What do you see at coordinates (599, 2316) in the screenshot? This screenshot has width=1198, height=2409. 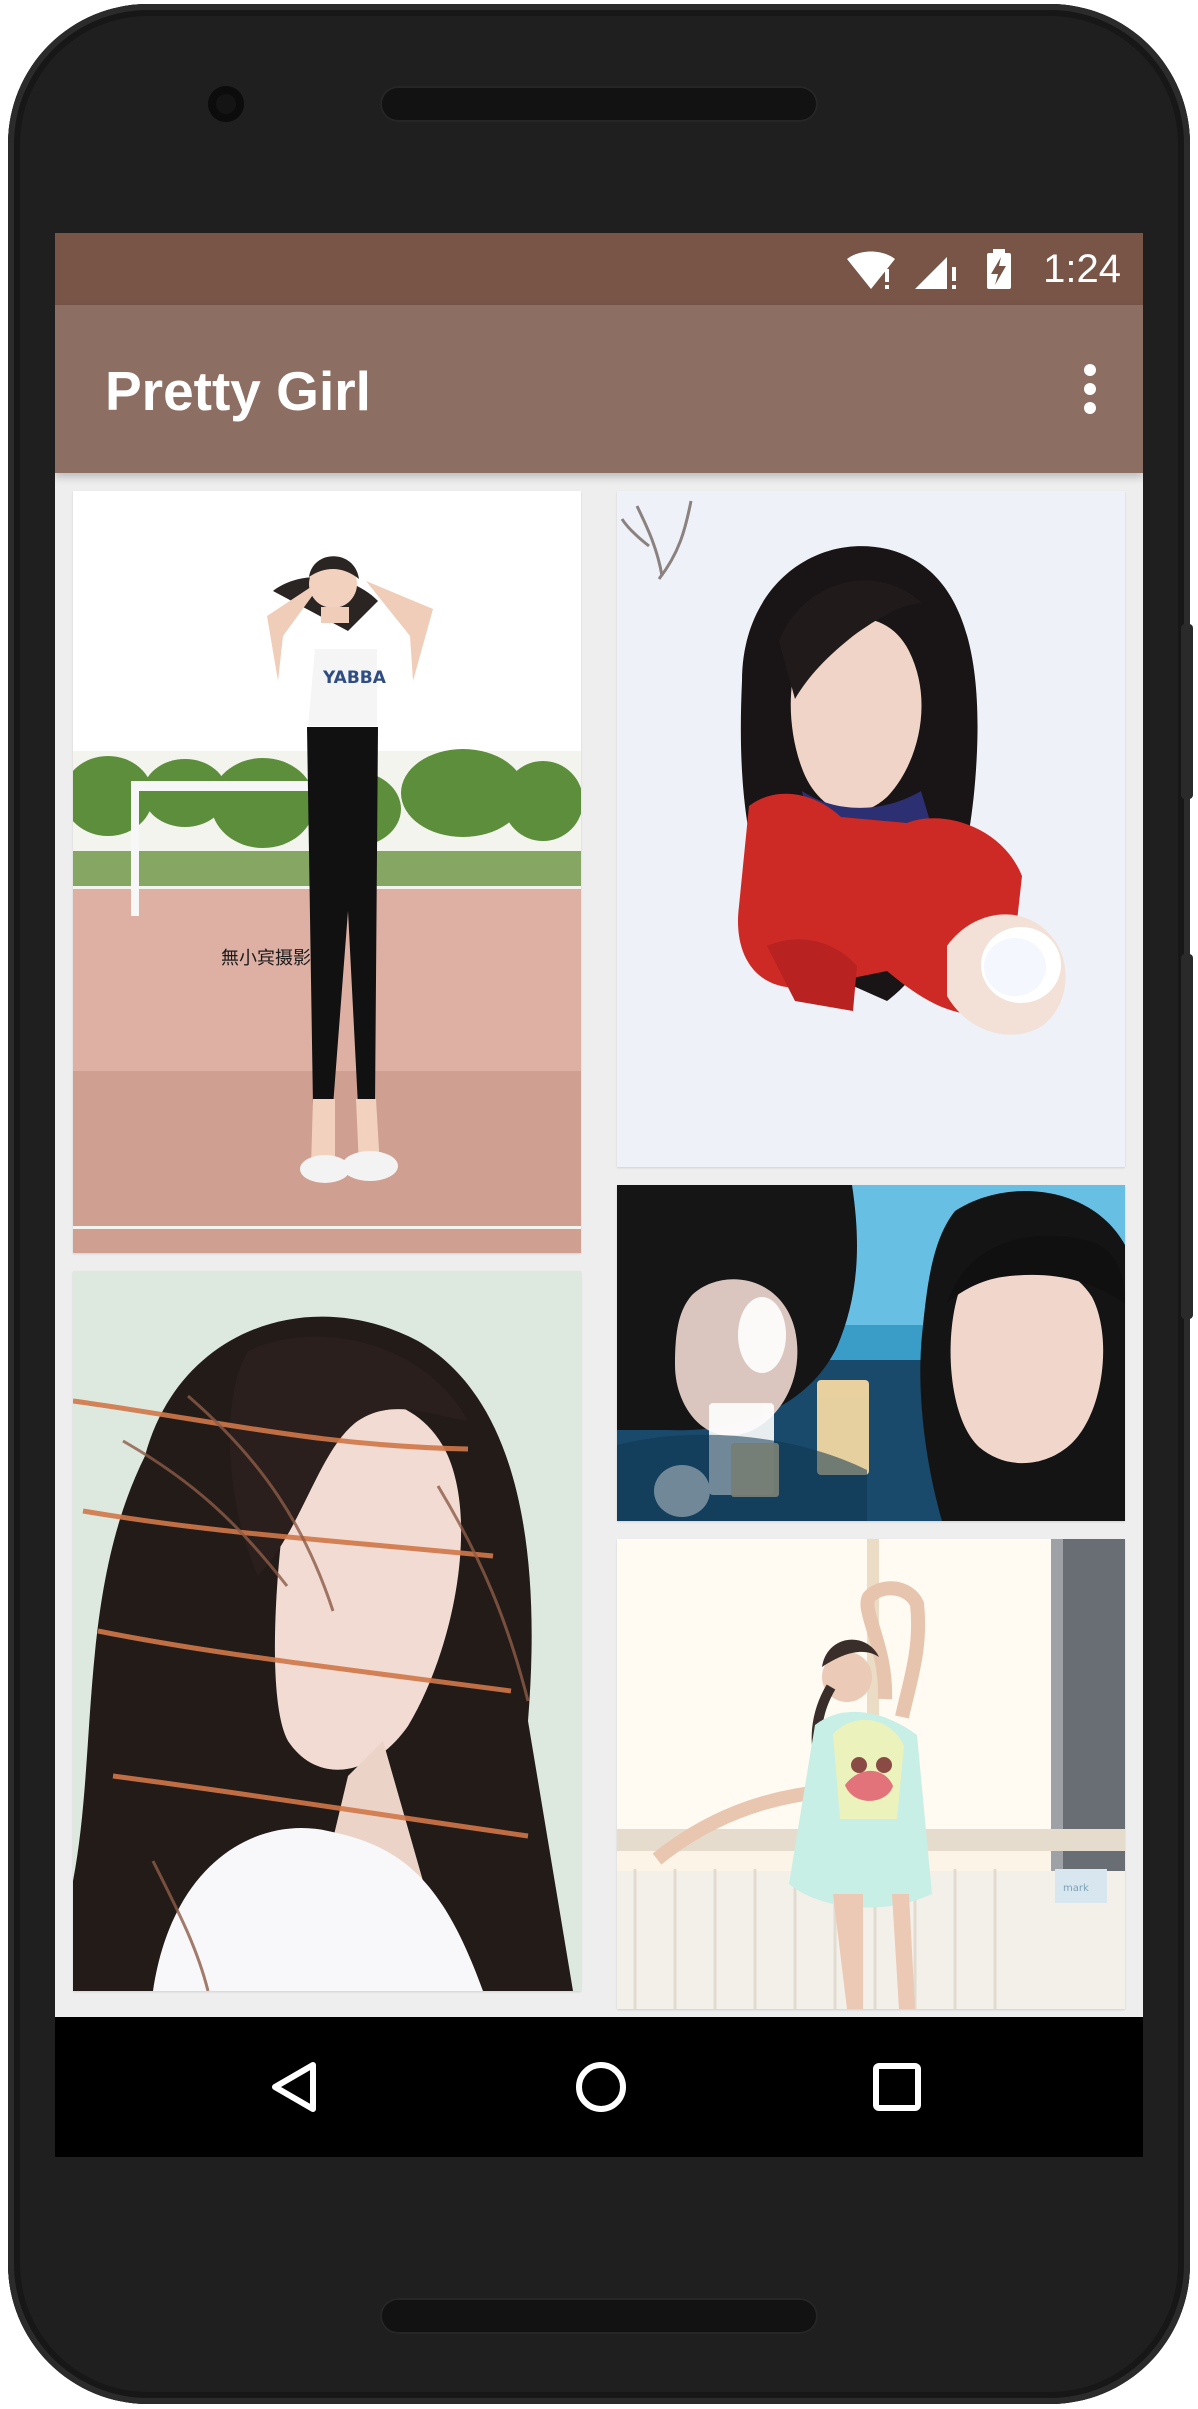 I see `bottom-speaker-grille` at bounding box center [599, 2316].